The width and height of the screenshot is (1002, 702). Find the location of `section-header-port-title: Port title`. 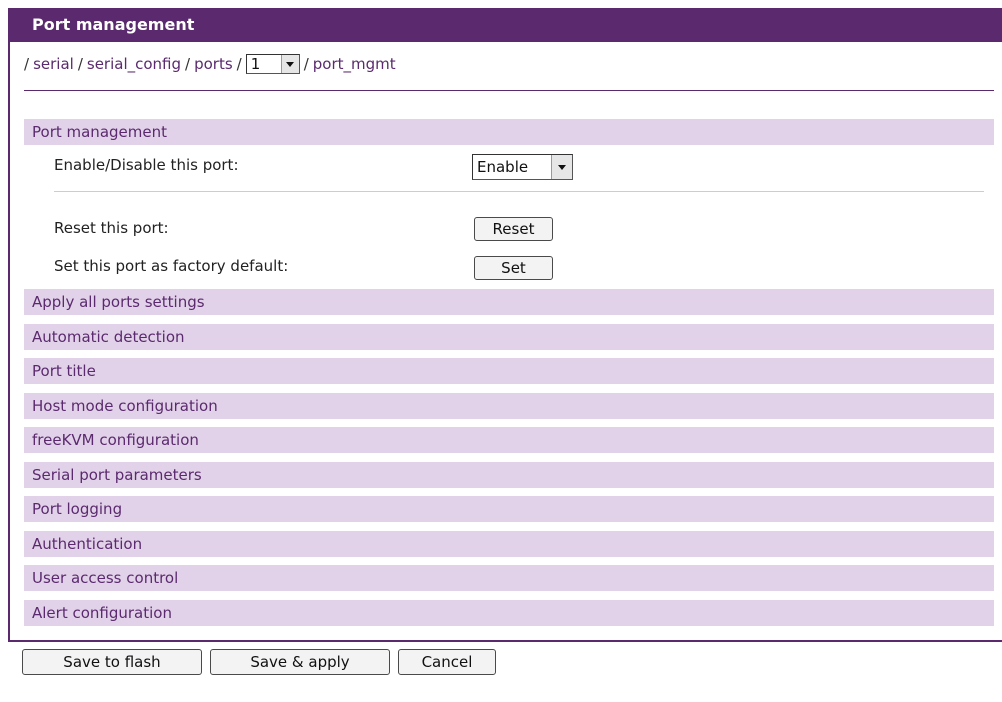

section-header-port-title: Port title is located at coordinates (509, 371).